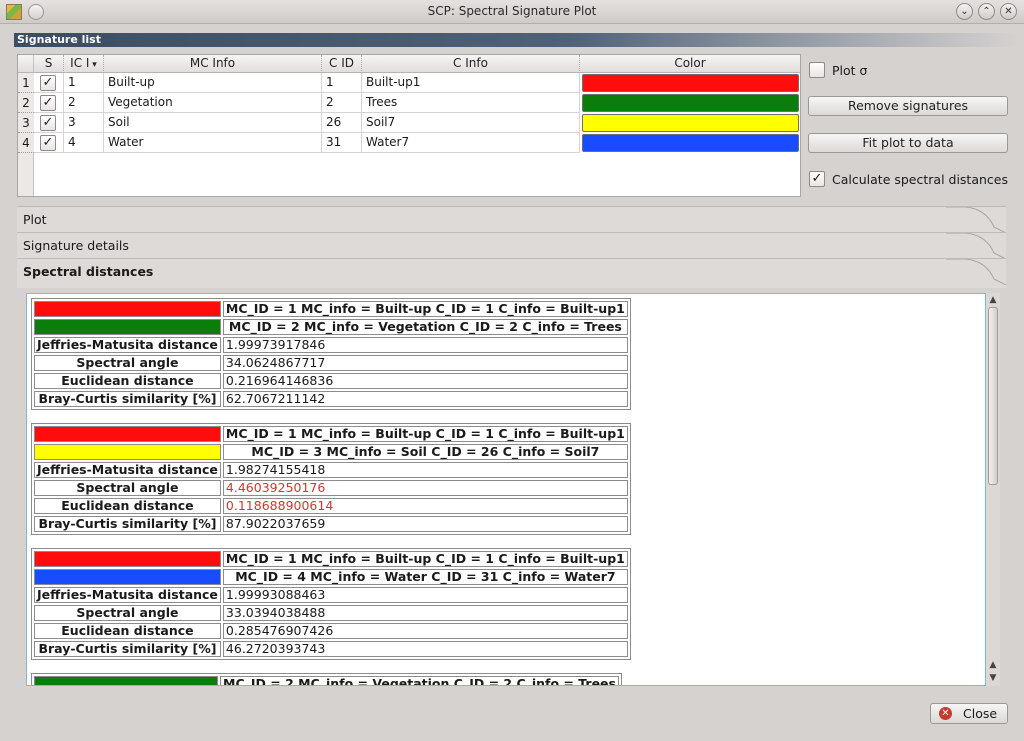 Image resolution: width=1024 pixels, height=741 pixels. I want to click on maximize-icon: ⌃, so click(986, 11).